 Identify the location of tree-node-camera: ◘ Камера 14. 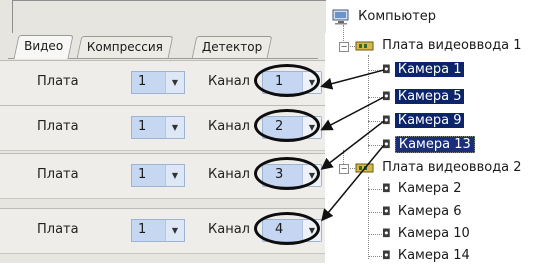
(427, 256).